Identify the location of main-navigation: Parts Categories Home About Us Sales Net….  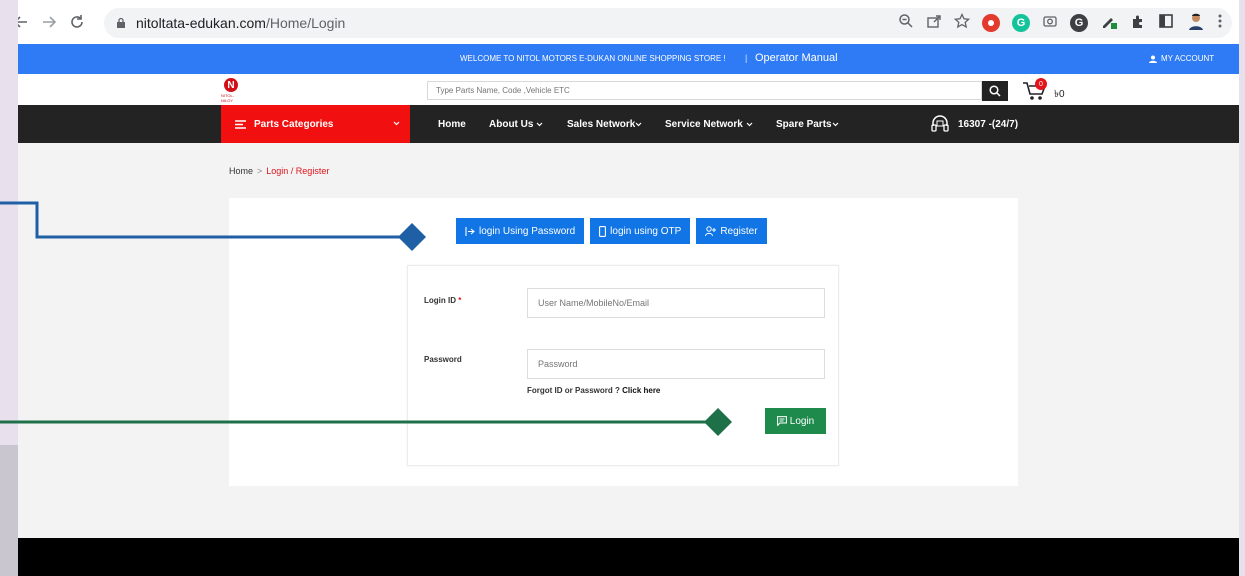
(628, 124).